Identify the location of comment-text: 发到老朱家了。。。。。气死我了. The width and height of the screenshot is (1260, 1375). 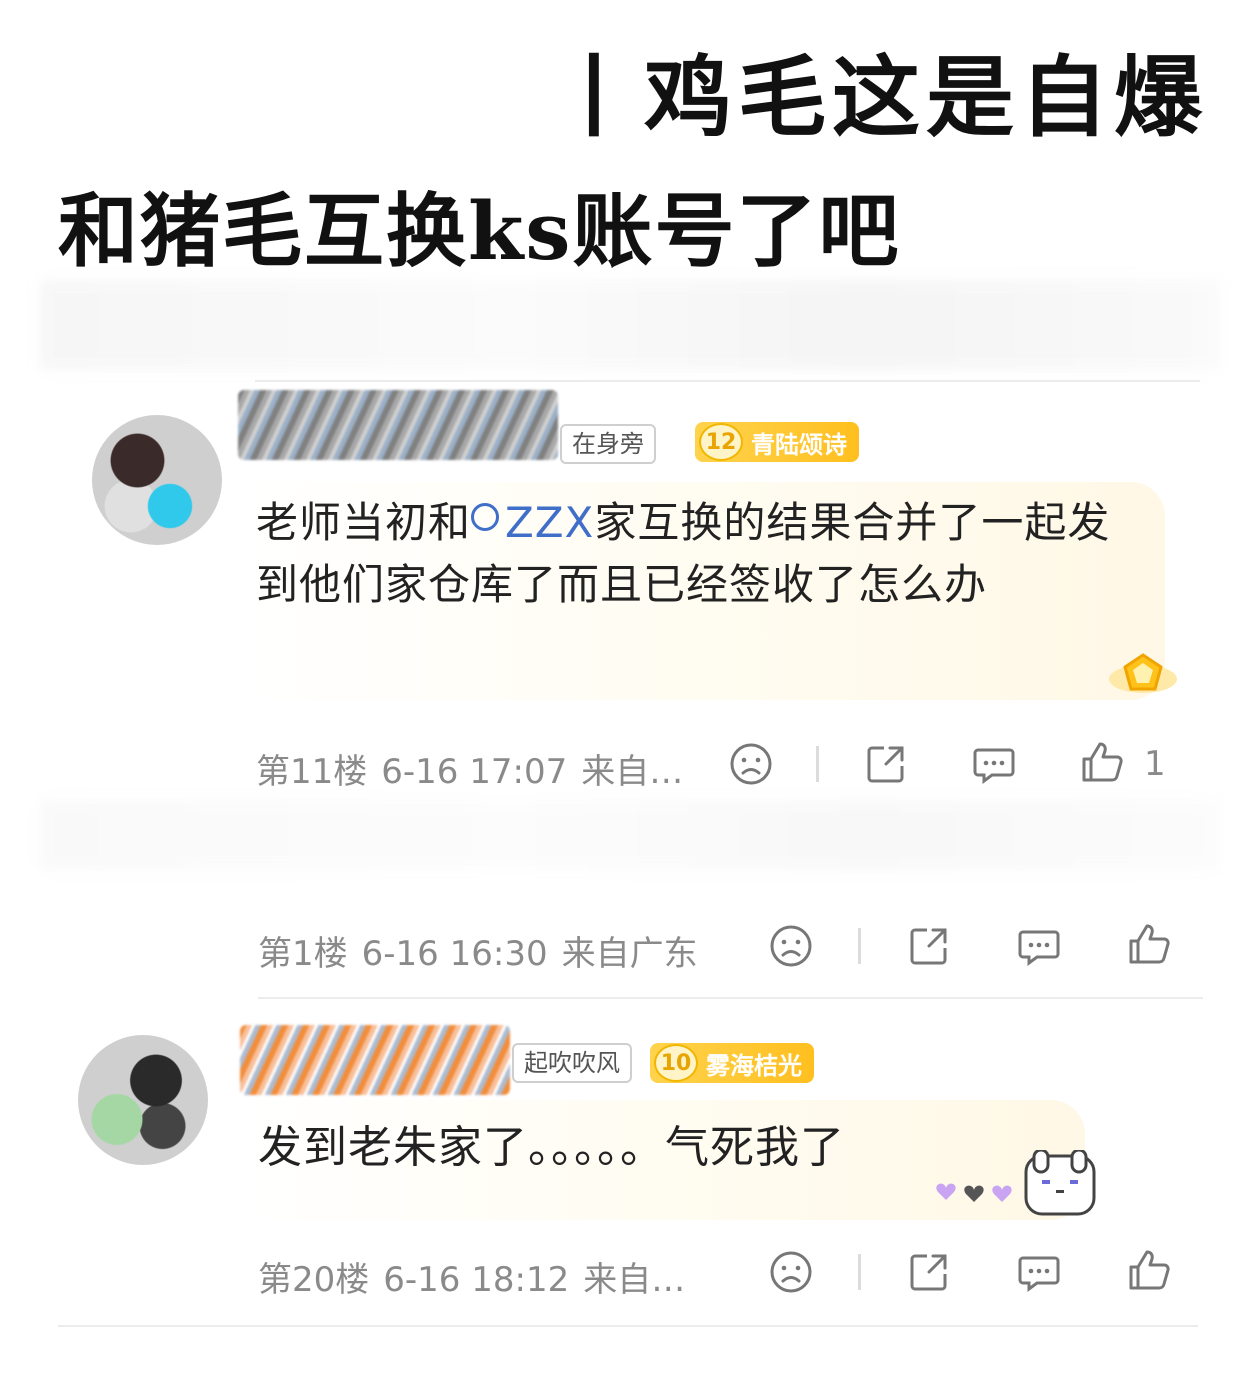
(551, 1147).